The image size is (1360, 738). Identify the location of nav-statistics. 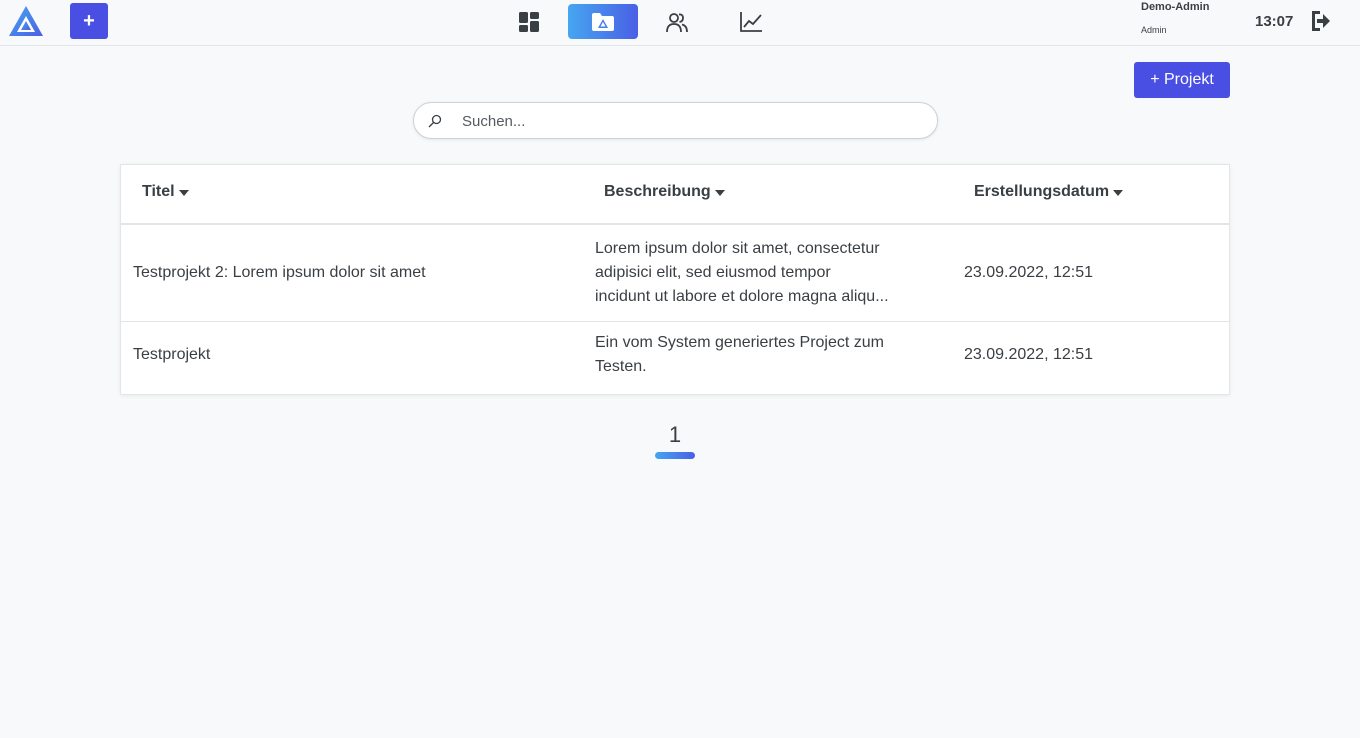
(751, 21).